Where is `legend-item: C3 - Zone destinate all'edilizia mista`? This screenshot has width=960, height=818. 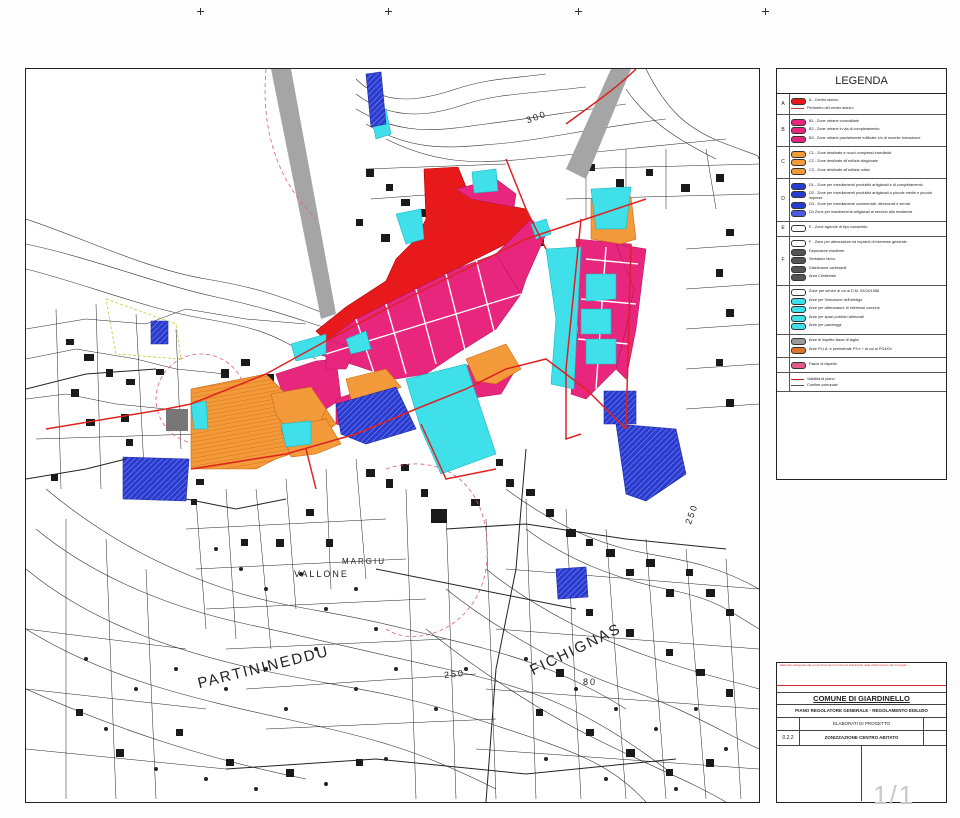
legend-item: C3 - Zone destinate all'edilizia mista is located at coordinates (867, 171).